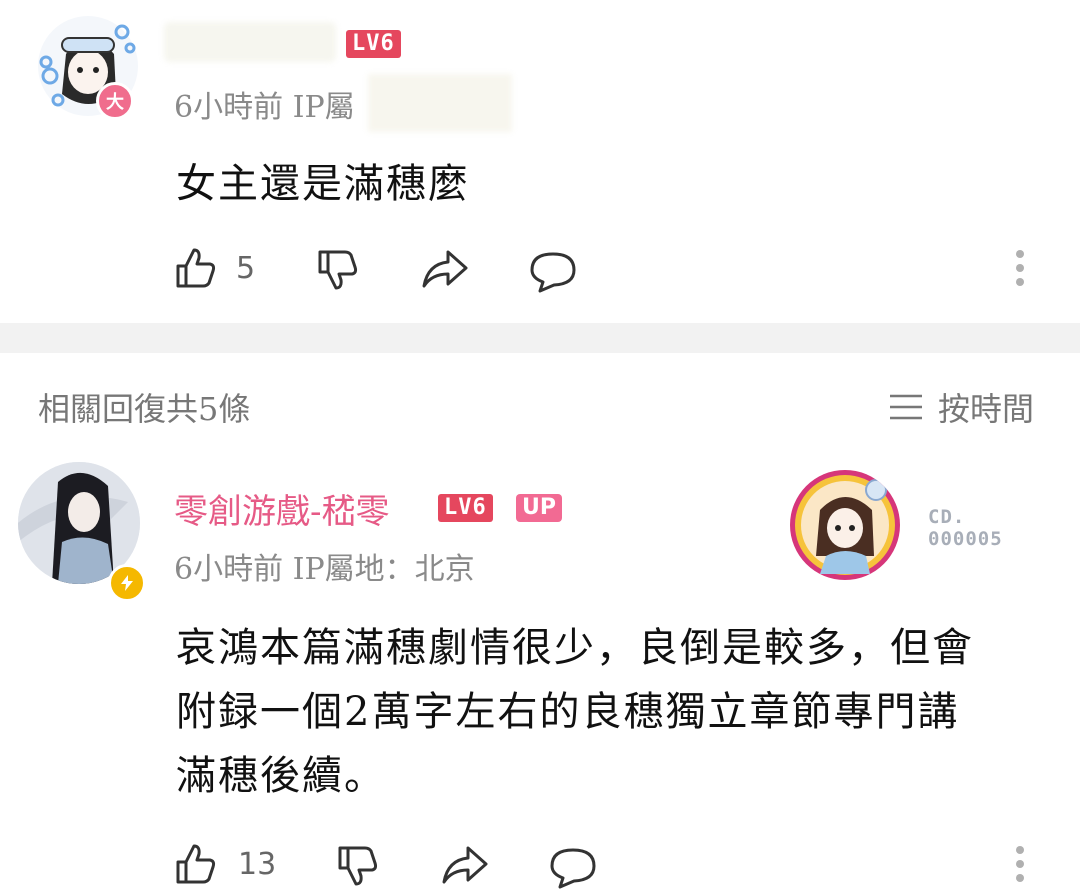  I want to click on section-divider, so click(540, 338).